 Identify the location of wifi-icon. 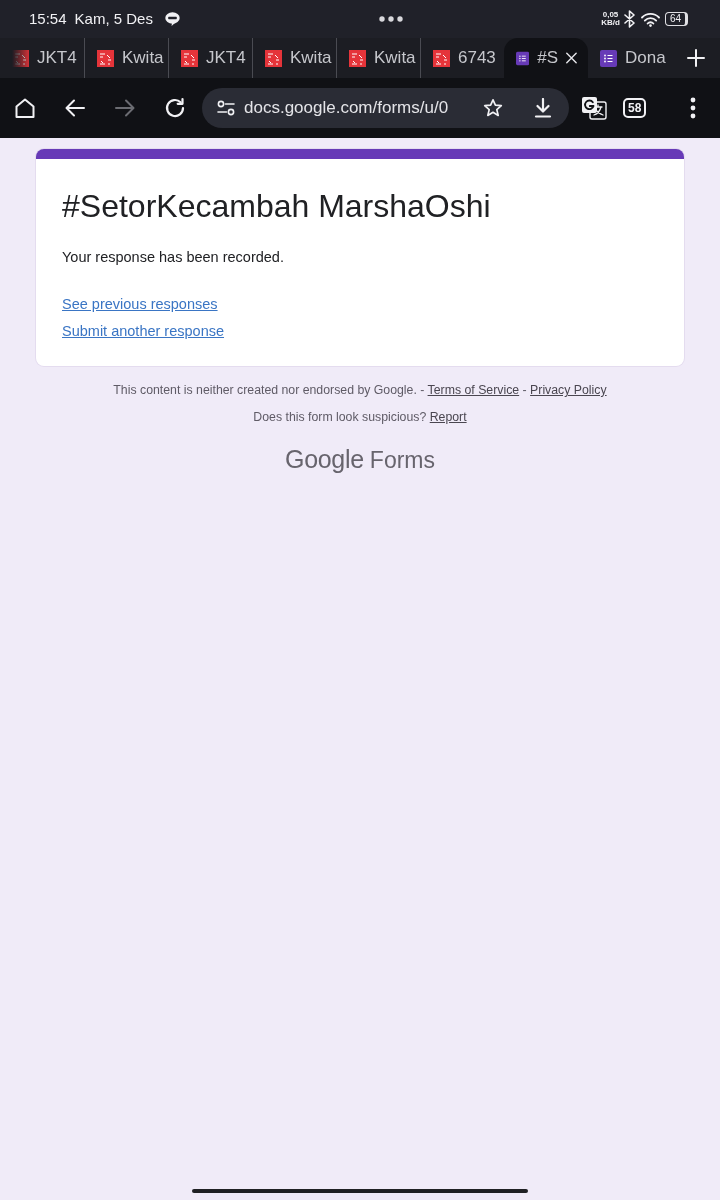
(650, 19).